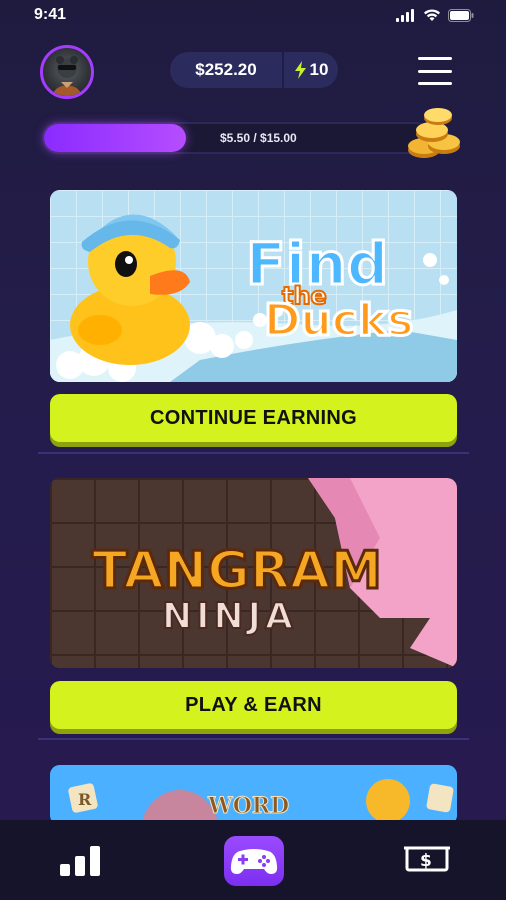  What do you see at coordinates (253, 418) in the screenshot?
I see `continue-earning-button: CONTINUE EARNING` at bounding box center [253, 418].